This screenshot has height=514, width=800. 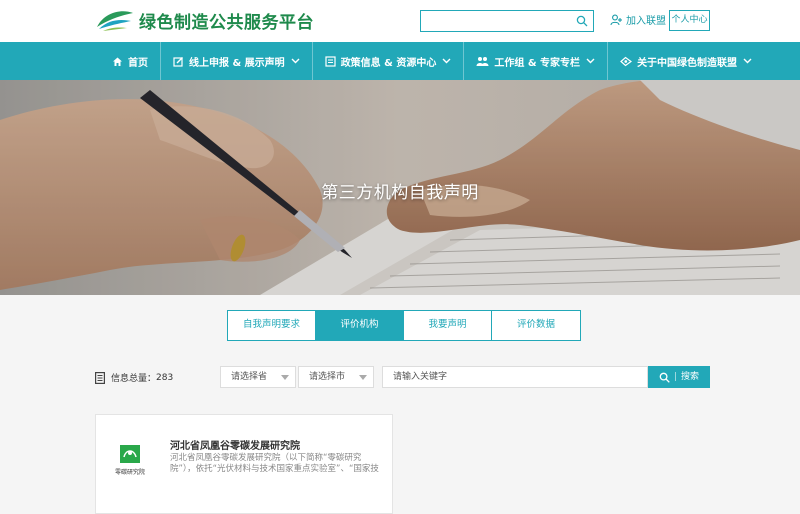 What do you see at coordinates (272, 325) in the screenshot?
I see `tab-self-declaration-requirements: 自我声明要求` at bounding box center [272, 325].